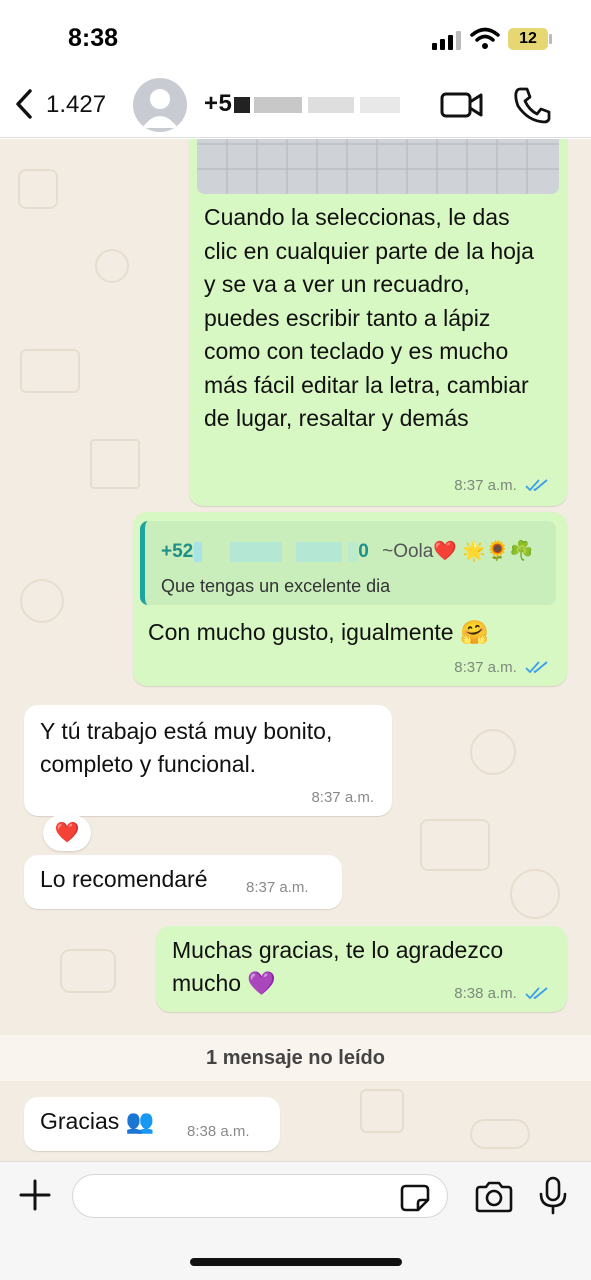 The height and width of the screenshot is (1280, 591). Describe the element at coordinates (260, 1196) in the screenshot. I see `message-input` at that location.